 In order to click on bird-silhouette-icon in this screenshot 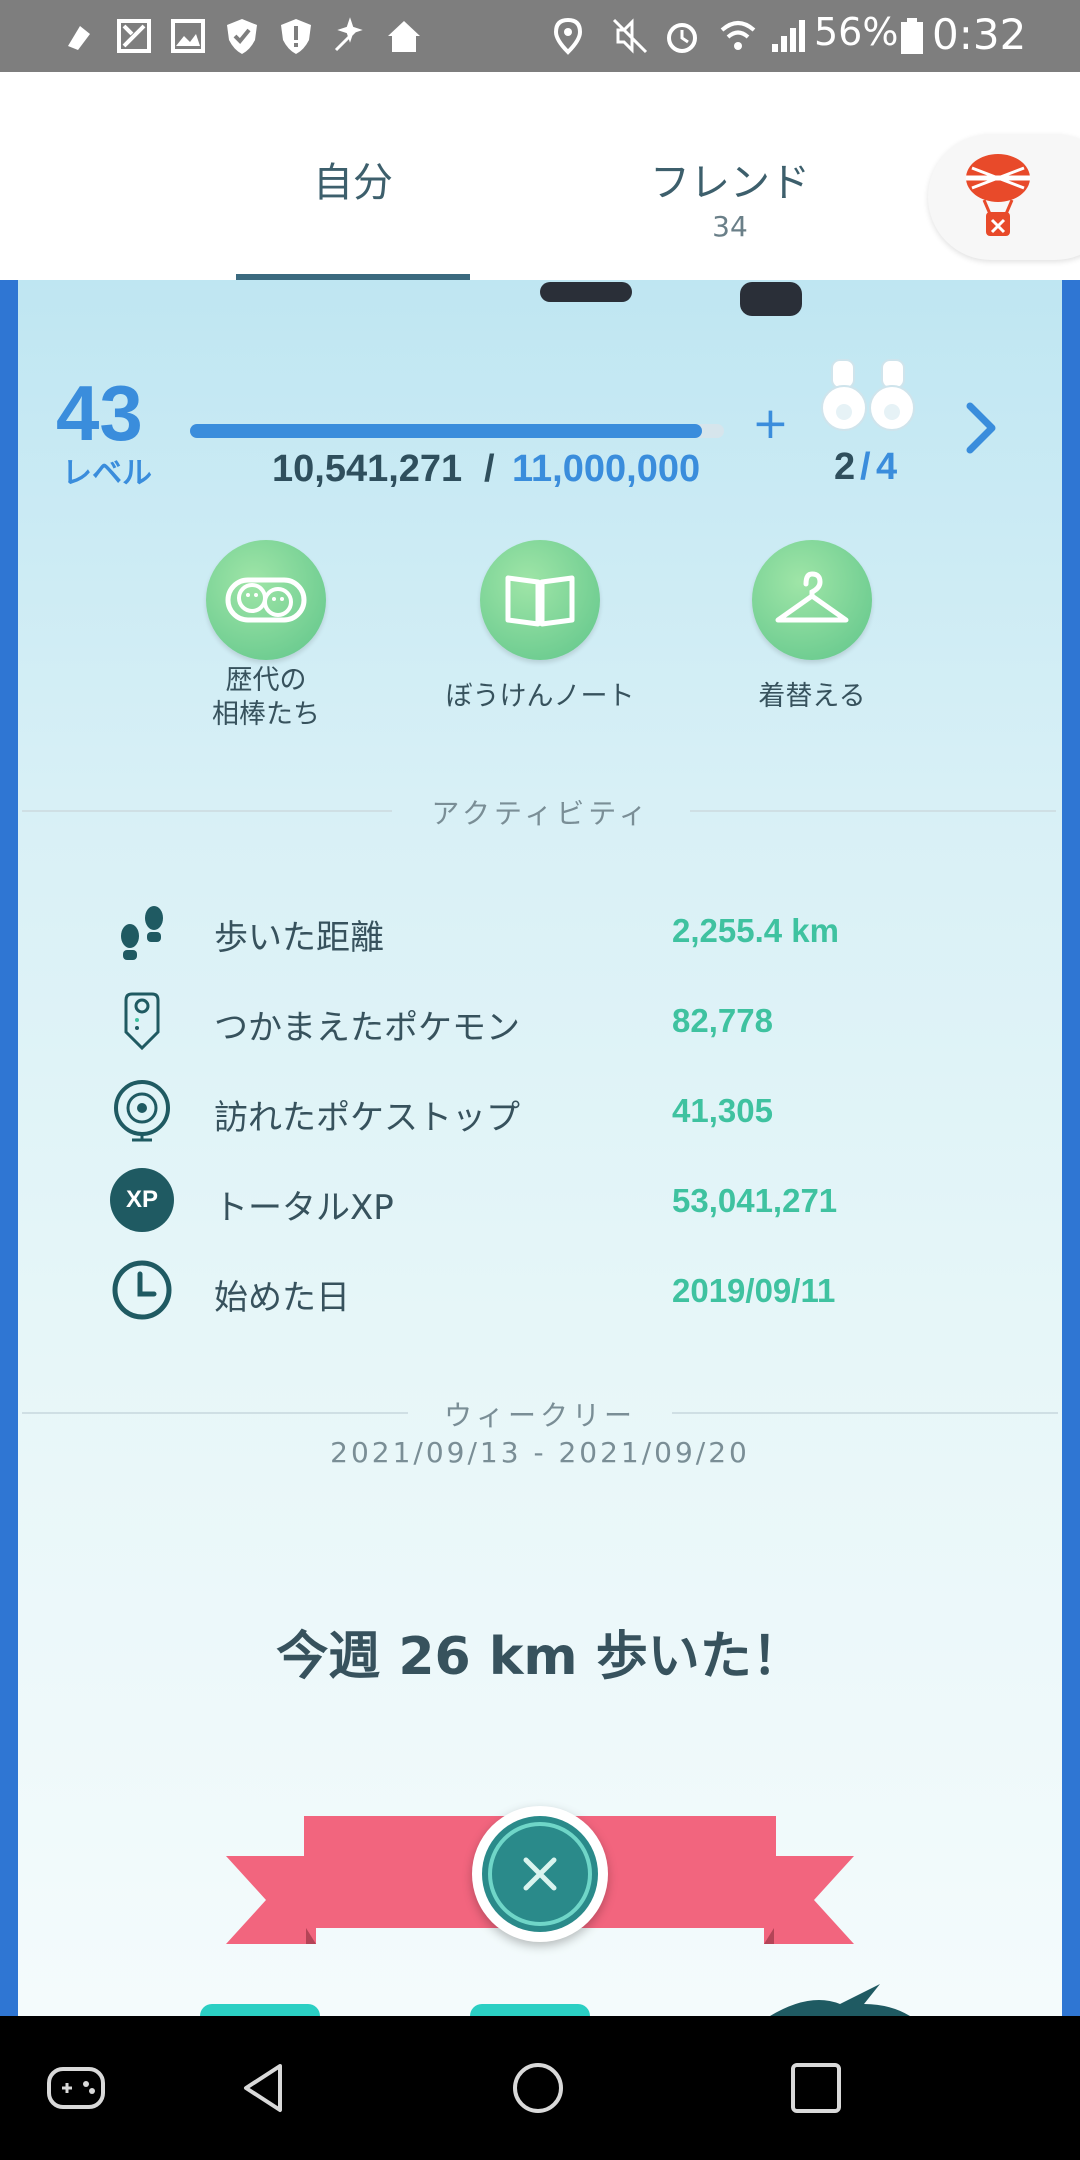, I will do `click(840, 2000)`.